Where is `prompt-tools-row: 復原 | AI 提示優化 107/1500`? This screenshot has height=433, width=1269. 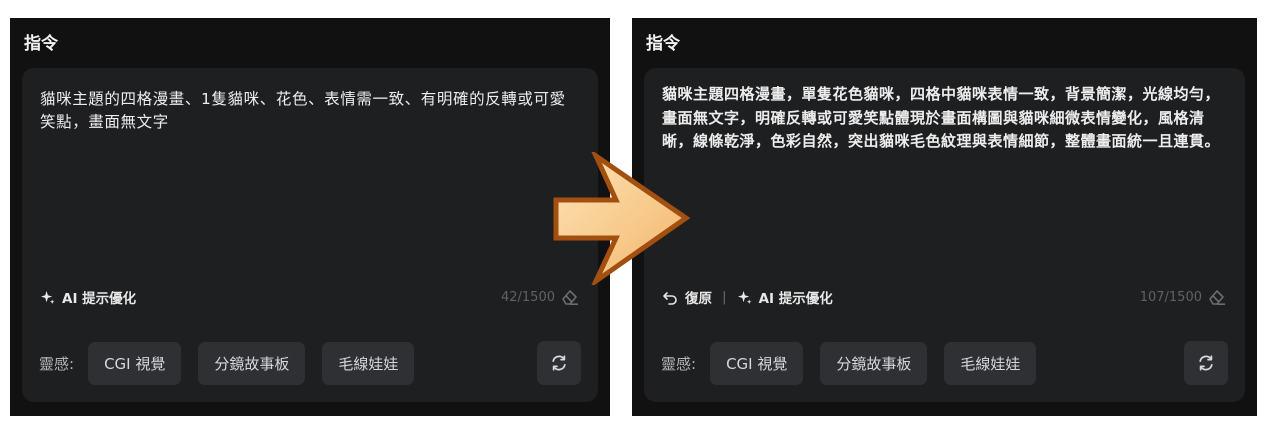 prompt-tools-row: 復原 | AI 提示優化 107/1500 is located at coordinates (944, 297).